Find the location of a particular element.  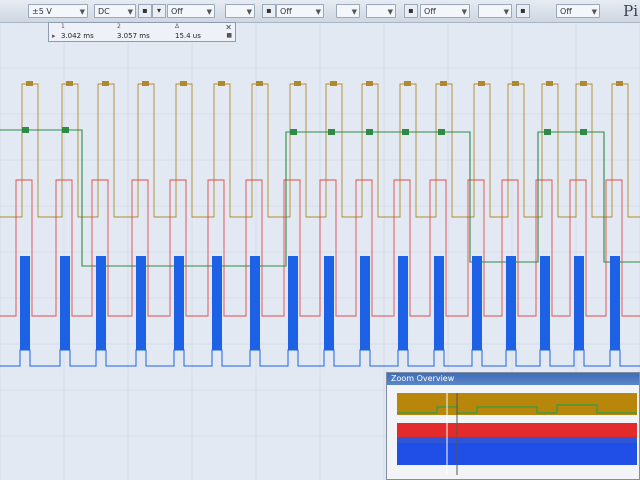

overview-band-d is located at coordinates (517, 454).